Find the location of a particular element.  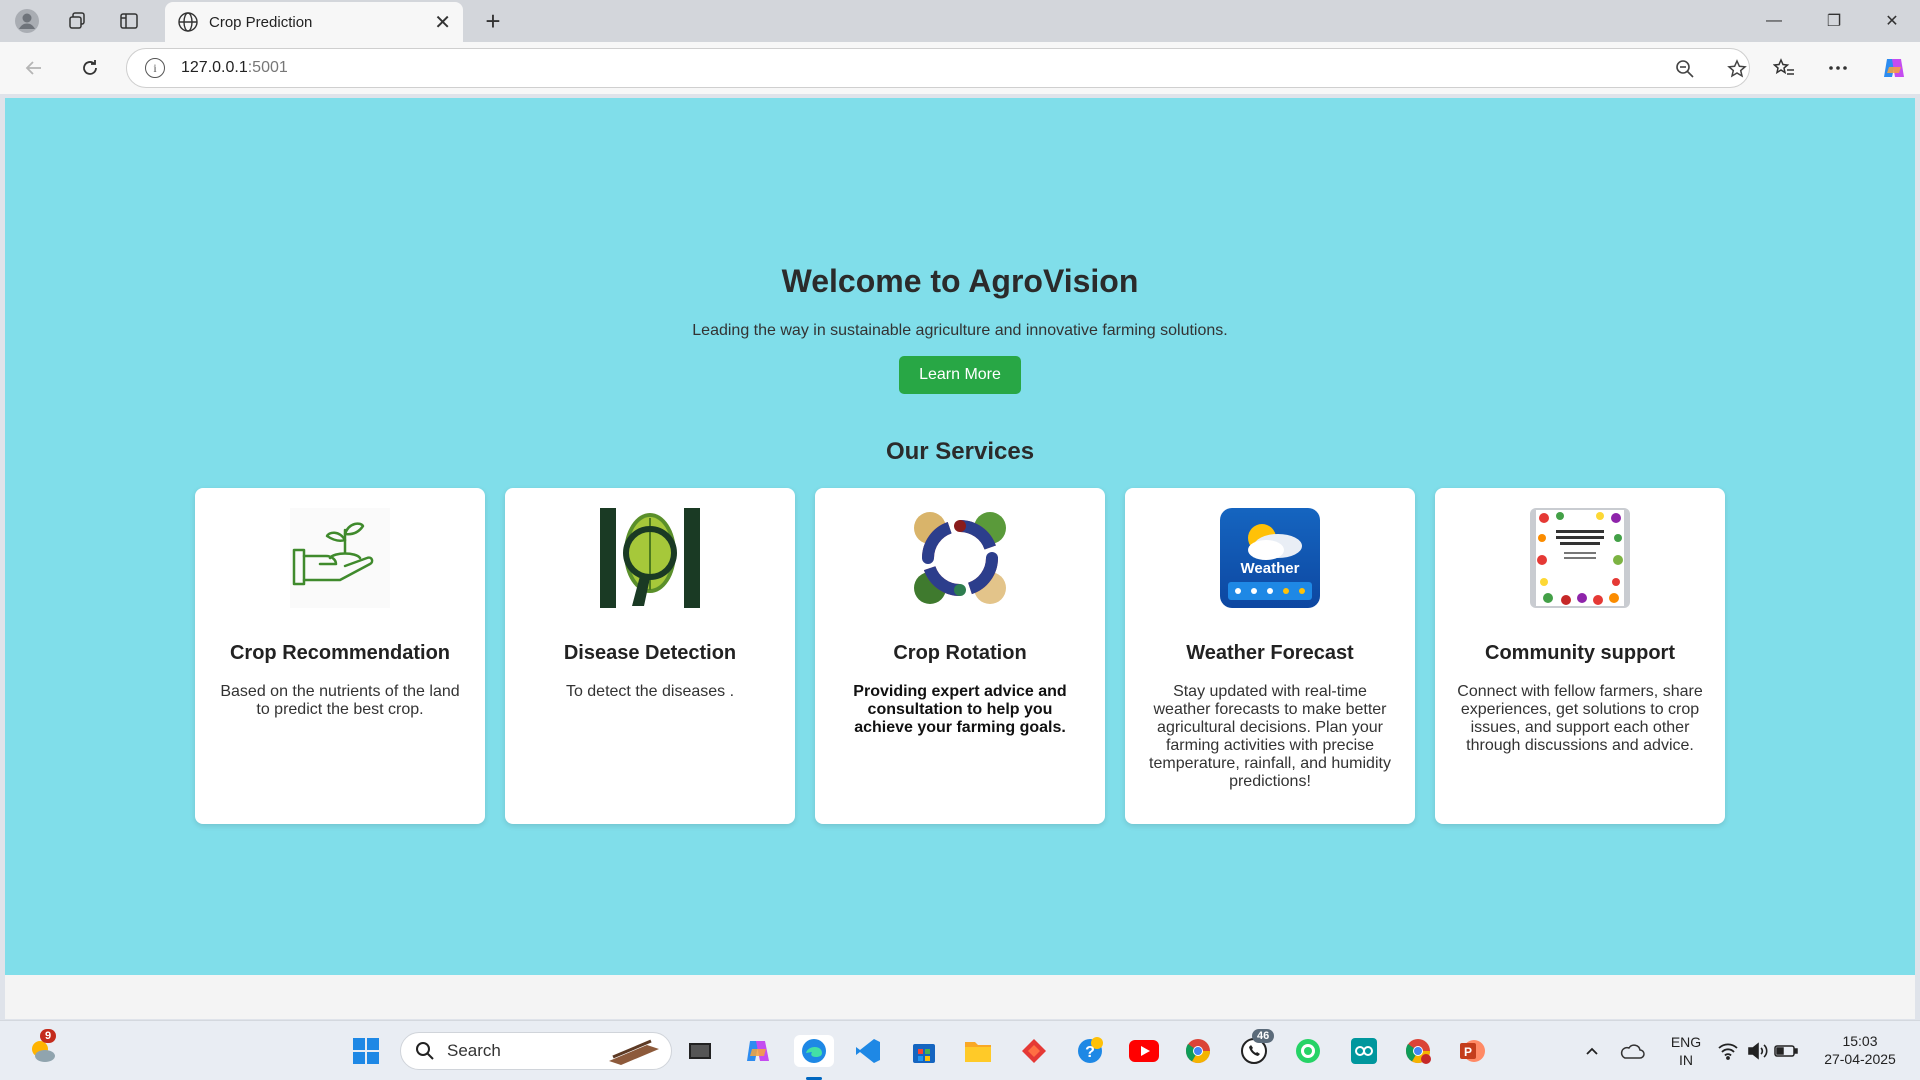

arduino-icon is located at coordinates (1364, 1051).